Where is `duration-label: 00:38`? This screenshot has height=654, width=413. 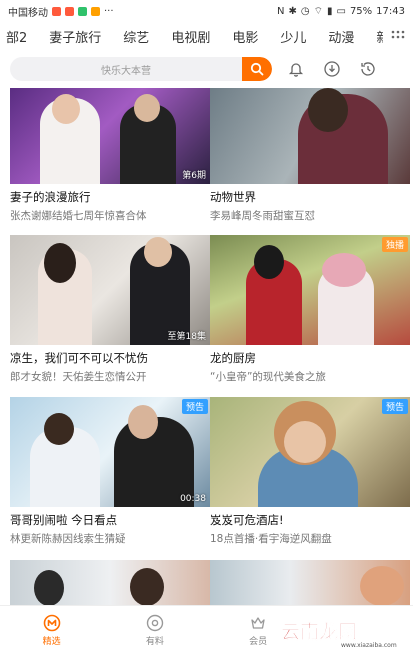 duration-label: 00:38 is located at coordinates (193, 499).